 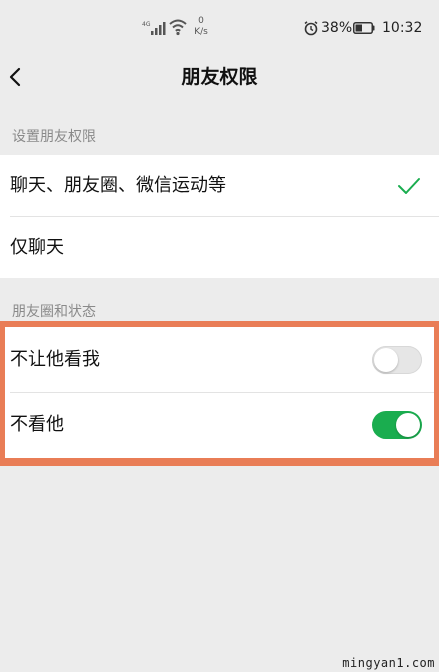 What do you see at coordinates (337, 28) in the screenshot?
I see `battery-percent: 38%` at bounding box center [337, 28].